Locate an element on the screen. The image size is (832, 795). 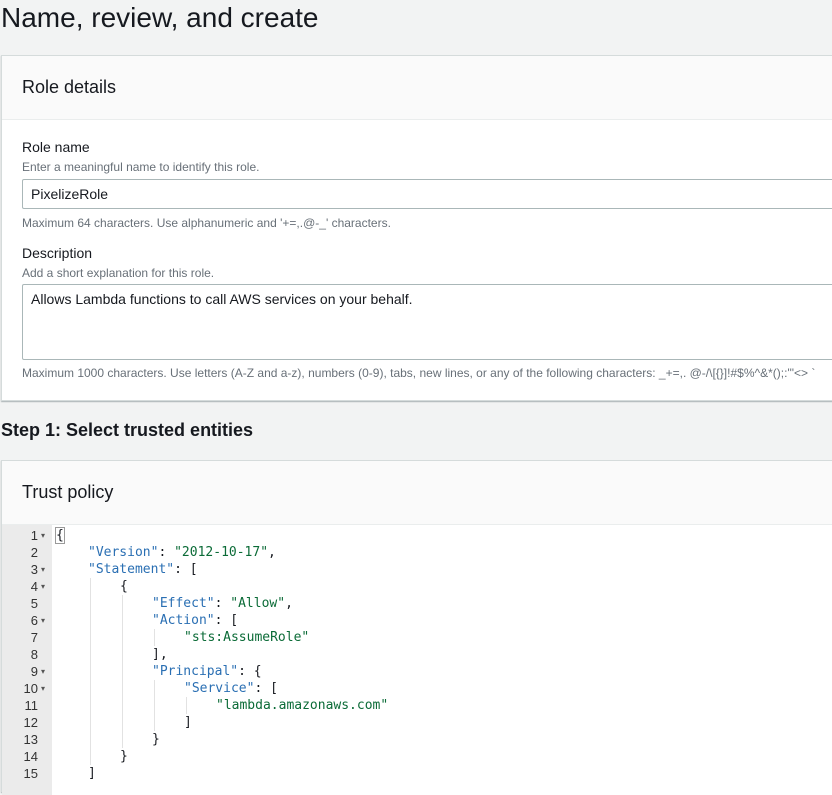
description-hint: Add a short explanation for this role. is located at coordinates (118, 273).